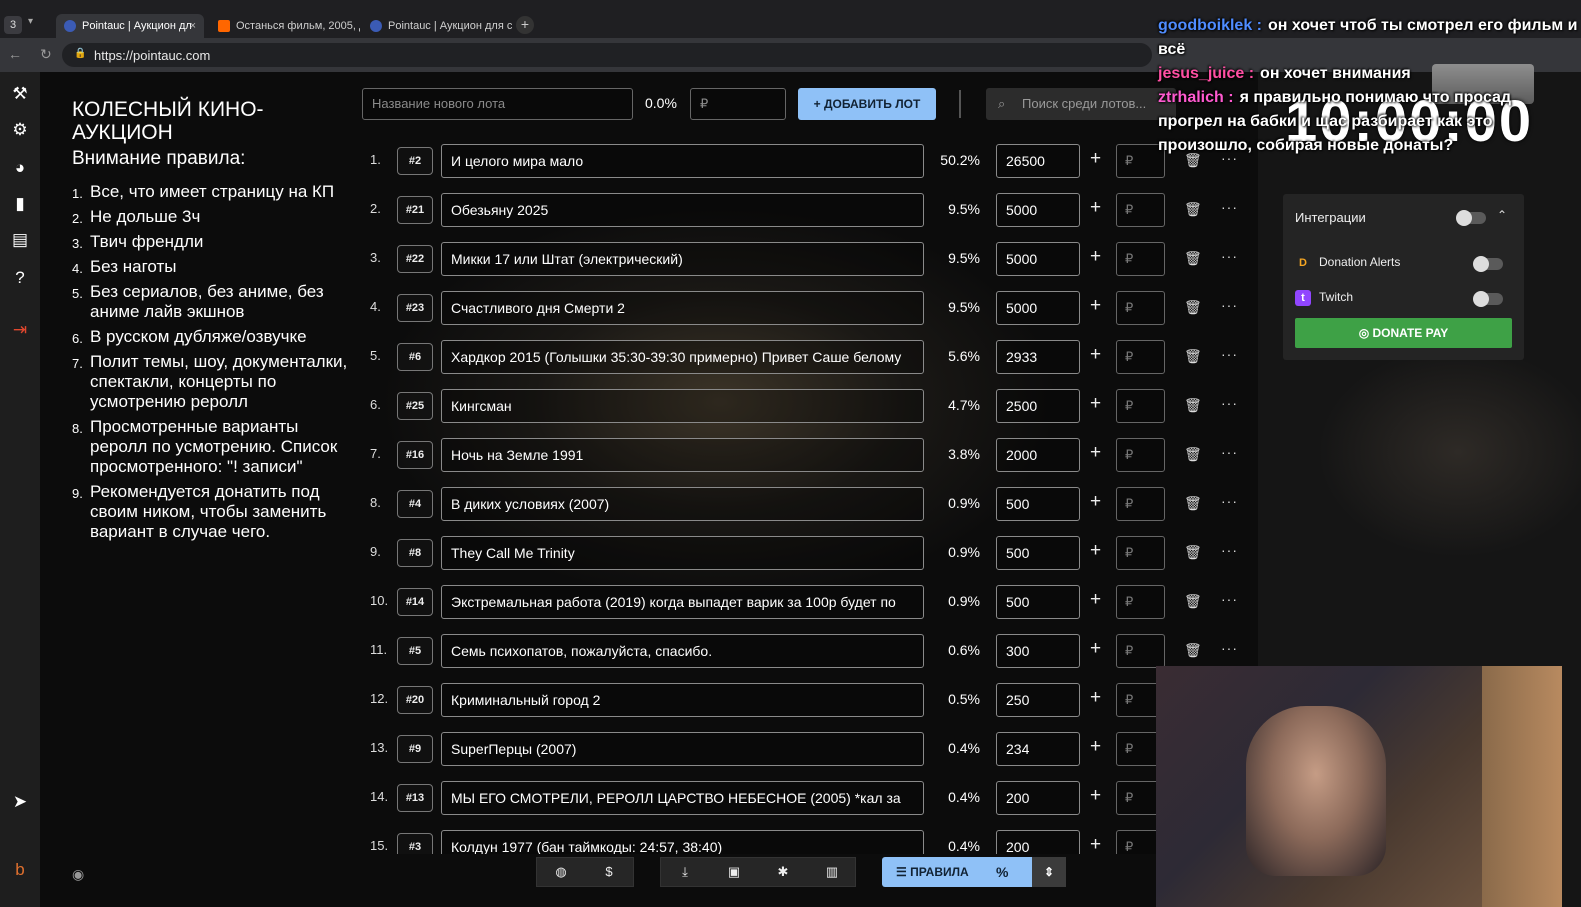 The height and width of the screenshot is (907, 1581). What do you see at coordinates (1049, 872) in the screenshot?
I see `compact-view-icon: ⇕` at bounding box center [1049, 872].